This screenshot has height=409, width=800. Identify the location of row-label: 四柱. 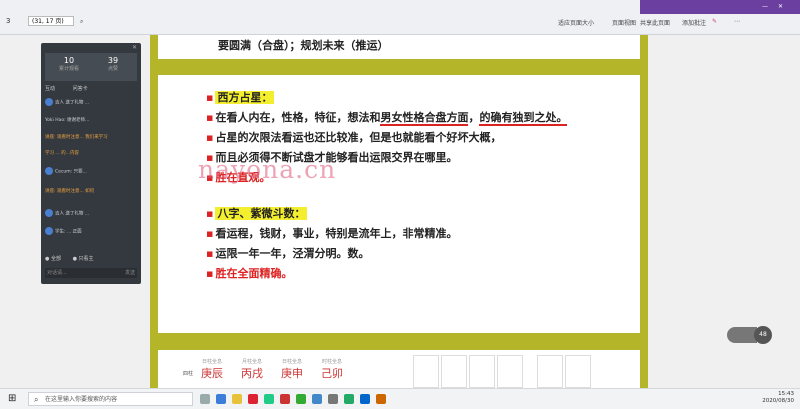
(188, 374).